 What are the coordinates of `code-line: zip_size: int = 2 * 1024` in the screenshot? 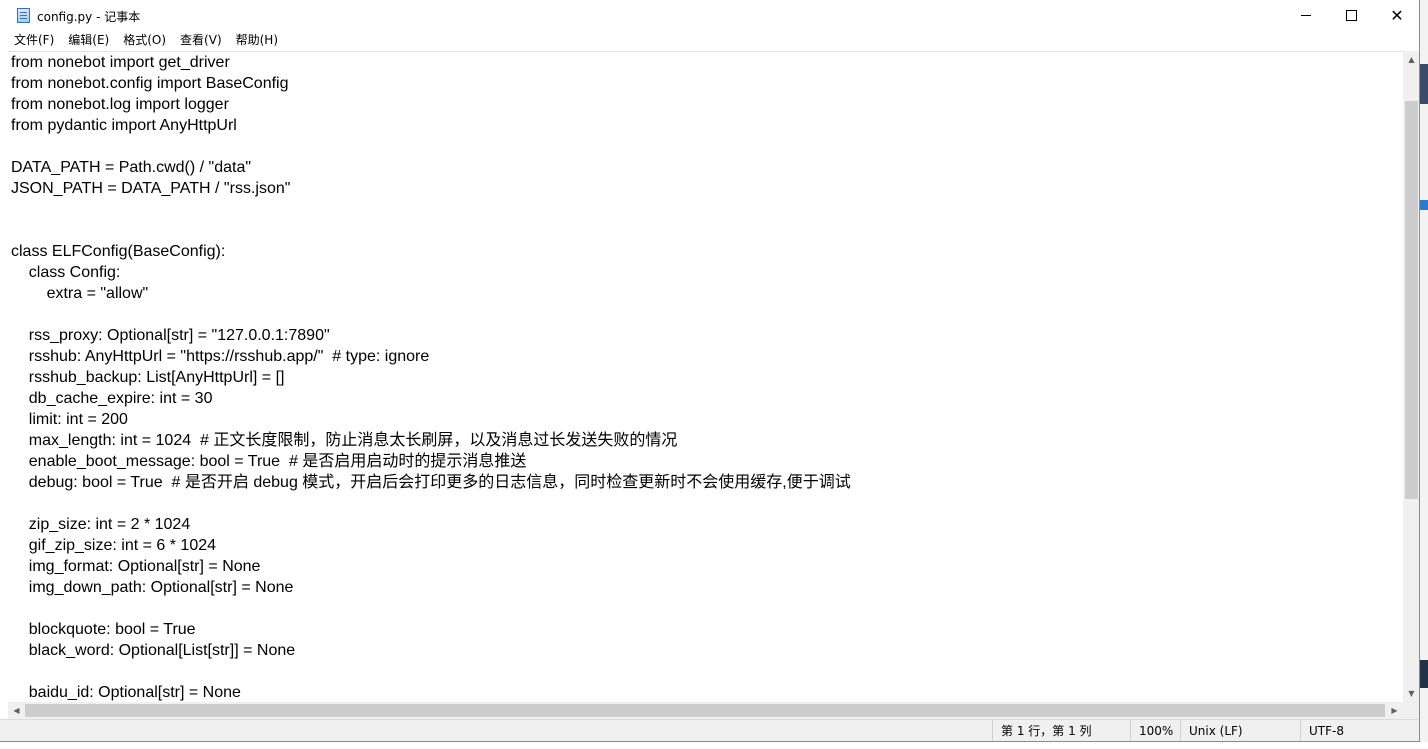 It's located at (101, 524).